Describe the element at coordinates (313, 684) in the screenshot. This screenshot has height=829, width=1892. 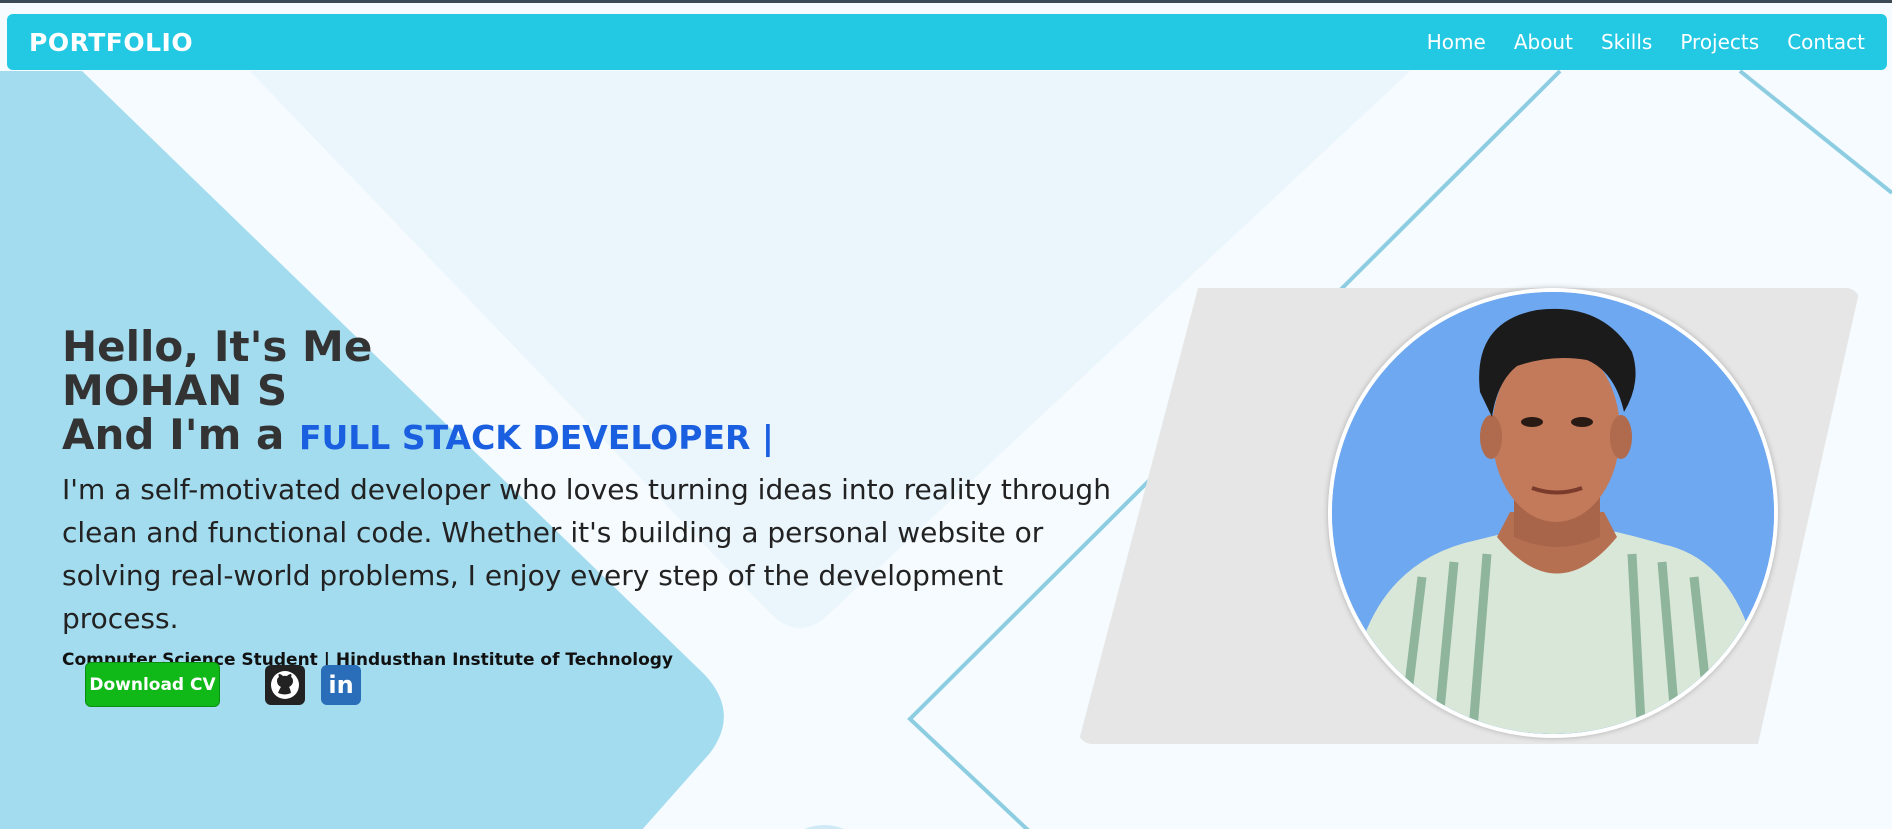
I see `social-links: in` at that location.